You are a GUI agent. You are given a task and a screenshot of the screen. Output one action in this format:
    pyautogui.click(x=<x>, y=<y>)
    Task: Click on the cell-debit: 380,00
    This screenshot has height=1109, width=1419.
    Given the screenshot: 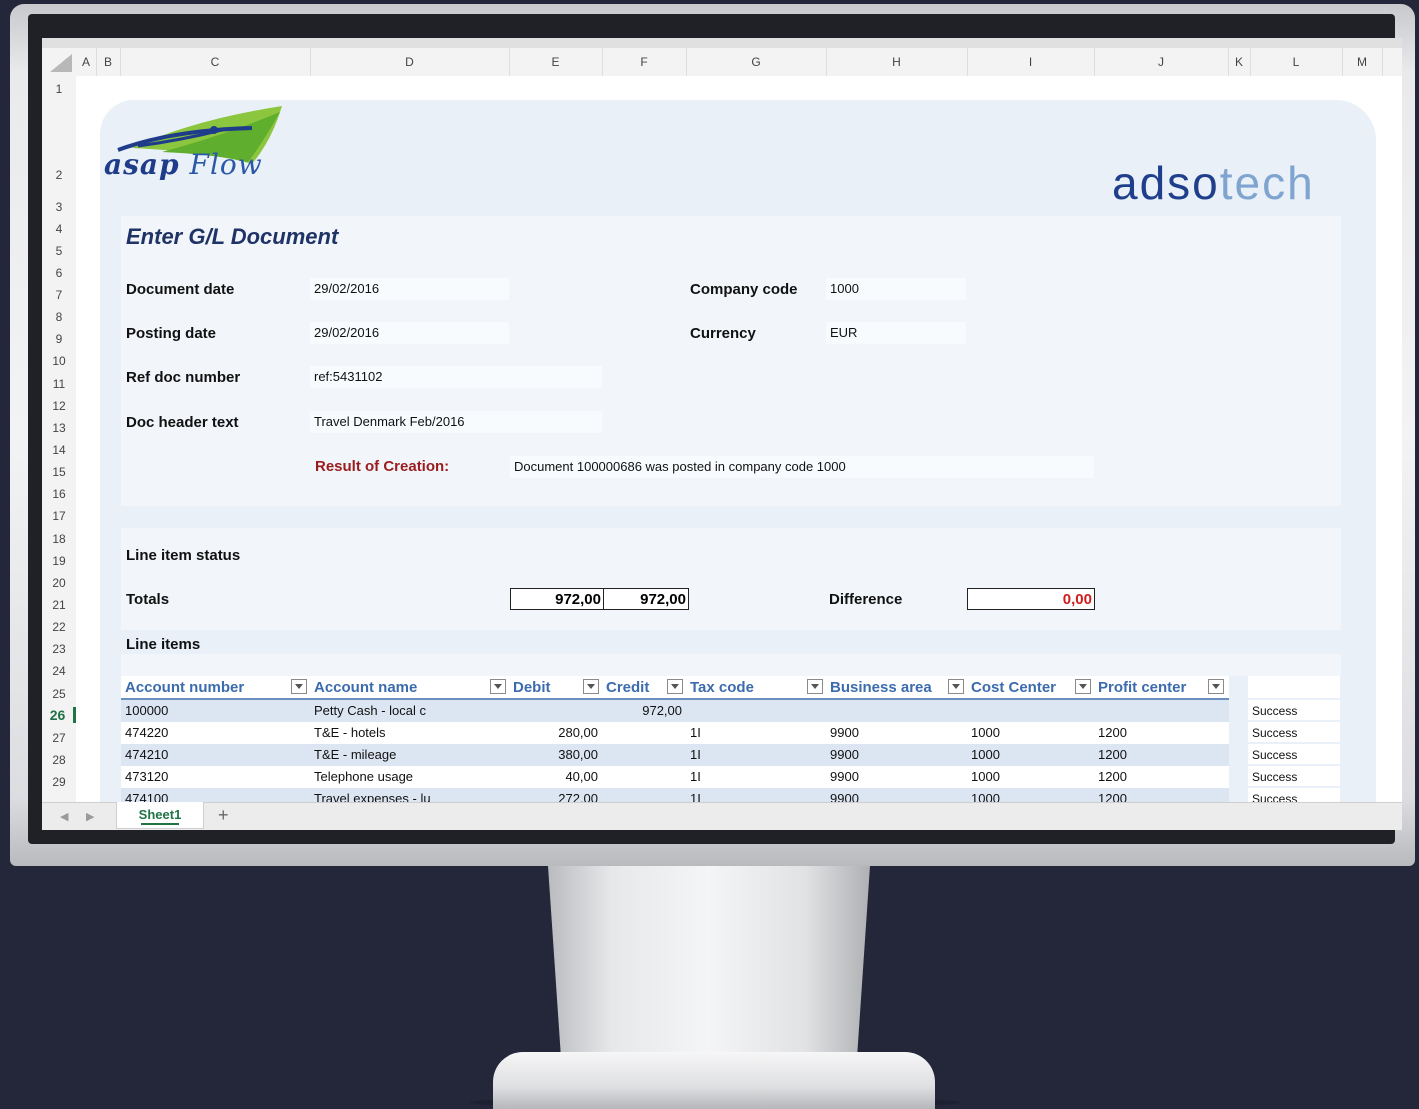 What is the action you would take?
    pyautogui.click(x=555, y=755)
    